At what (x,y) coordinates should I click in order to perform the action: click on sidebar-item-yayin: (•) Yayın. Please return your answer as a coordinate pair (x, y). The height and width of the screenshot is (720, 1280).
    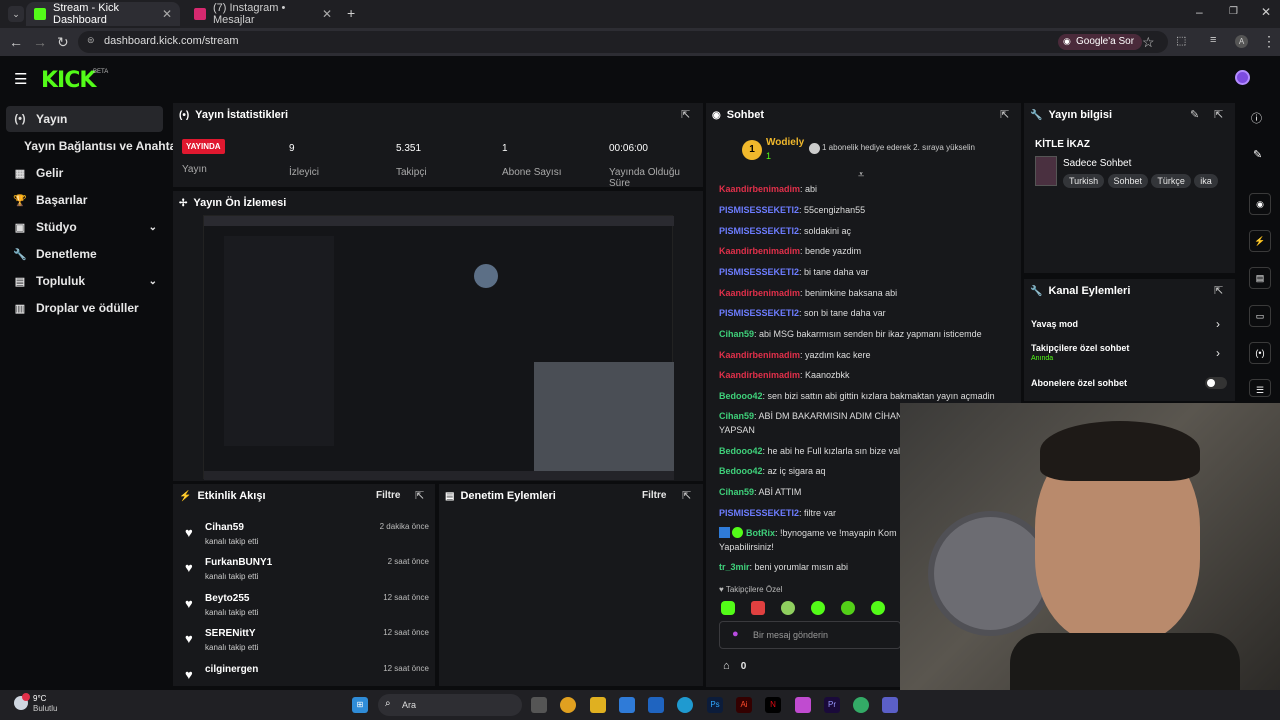
    Looking at the image, I should click on (84, 119).